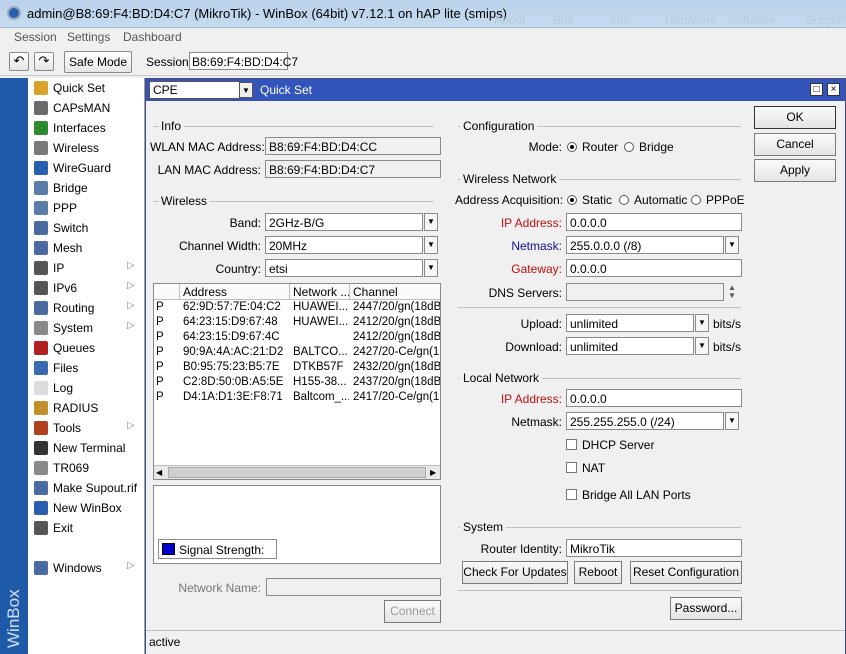  I want to click on scroll-left-icon: ◀, so click(159, 472).